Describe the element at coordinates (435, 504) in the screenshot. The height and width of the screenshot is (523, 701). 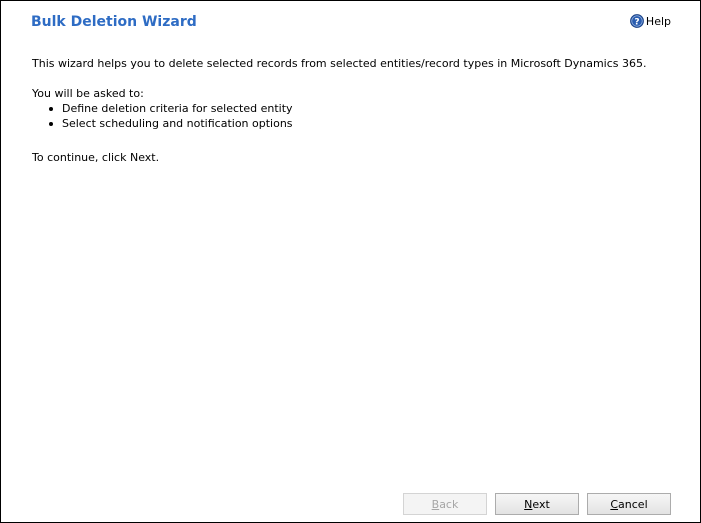
I see `back-button-accel: B` at that location.